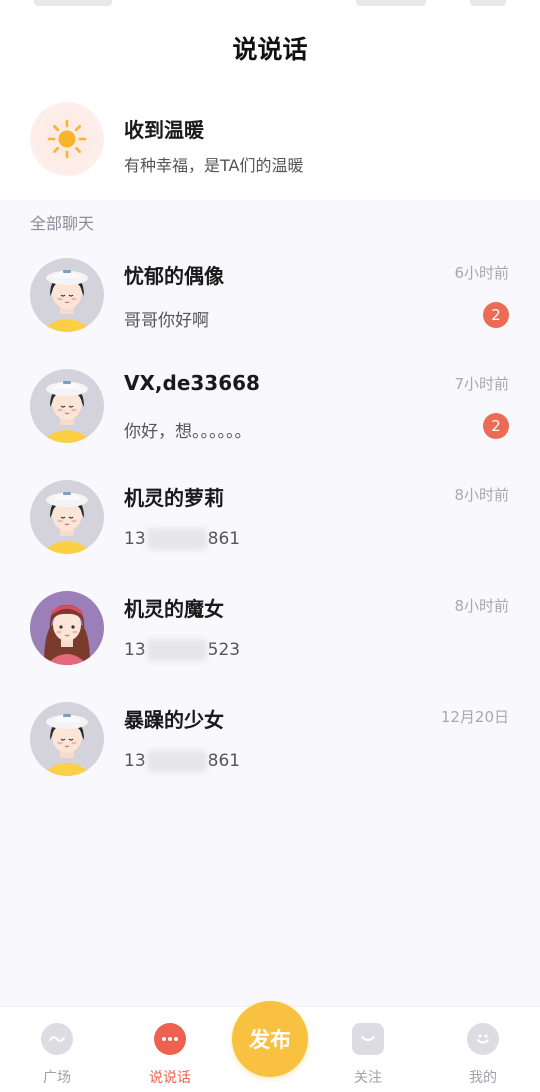 The image size is (540, 1092). Describe the element at coordinates (188, 432) in the screenshot. I see `chat-preview: 你好，想。。。。。。` at that location.